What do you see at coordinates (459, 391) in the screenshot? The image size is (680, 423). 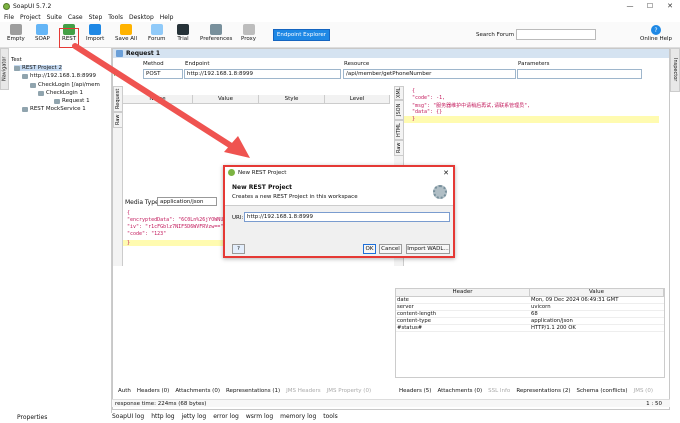 I see `tab-response-attachments: Attachments (0)` at bounding box center [459, 391].